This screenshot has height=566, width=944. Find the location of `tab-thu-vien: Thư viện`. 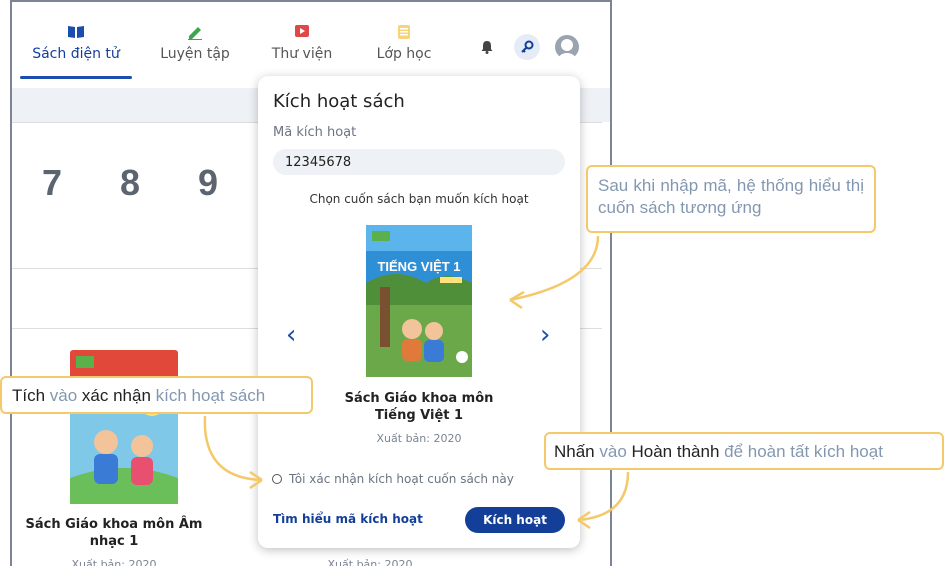

tab-thu-vien: Thư viện is located at coordinates (302, 43).